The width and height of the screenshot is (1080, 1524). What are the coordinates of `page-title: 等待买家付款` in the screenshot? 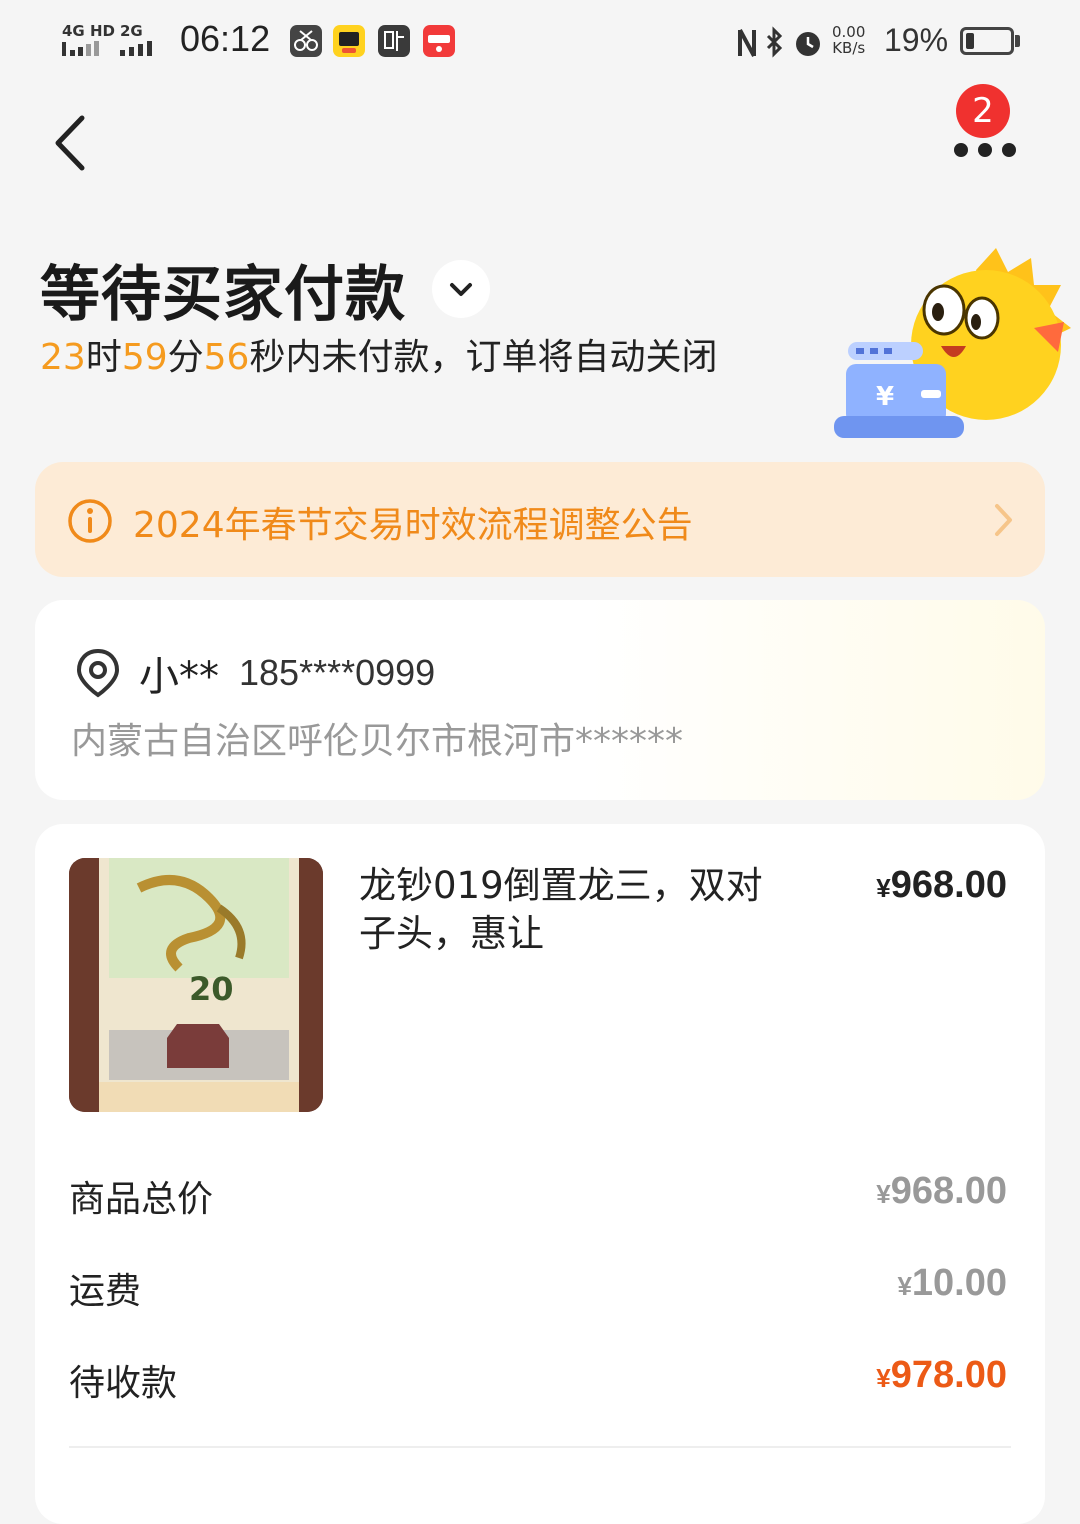 It's located at (223, 295).